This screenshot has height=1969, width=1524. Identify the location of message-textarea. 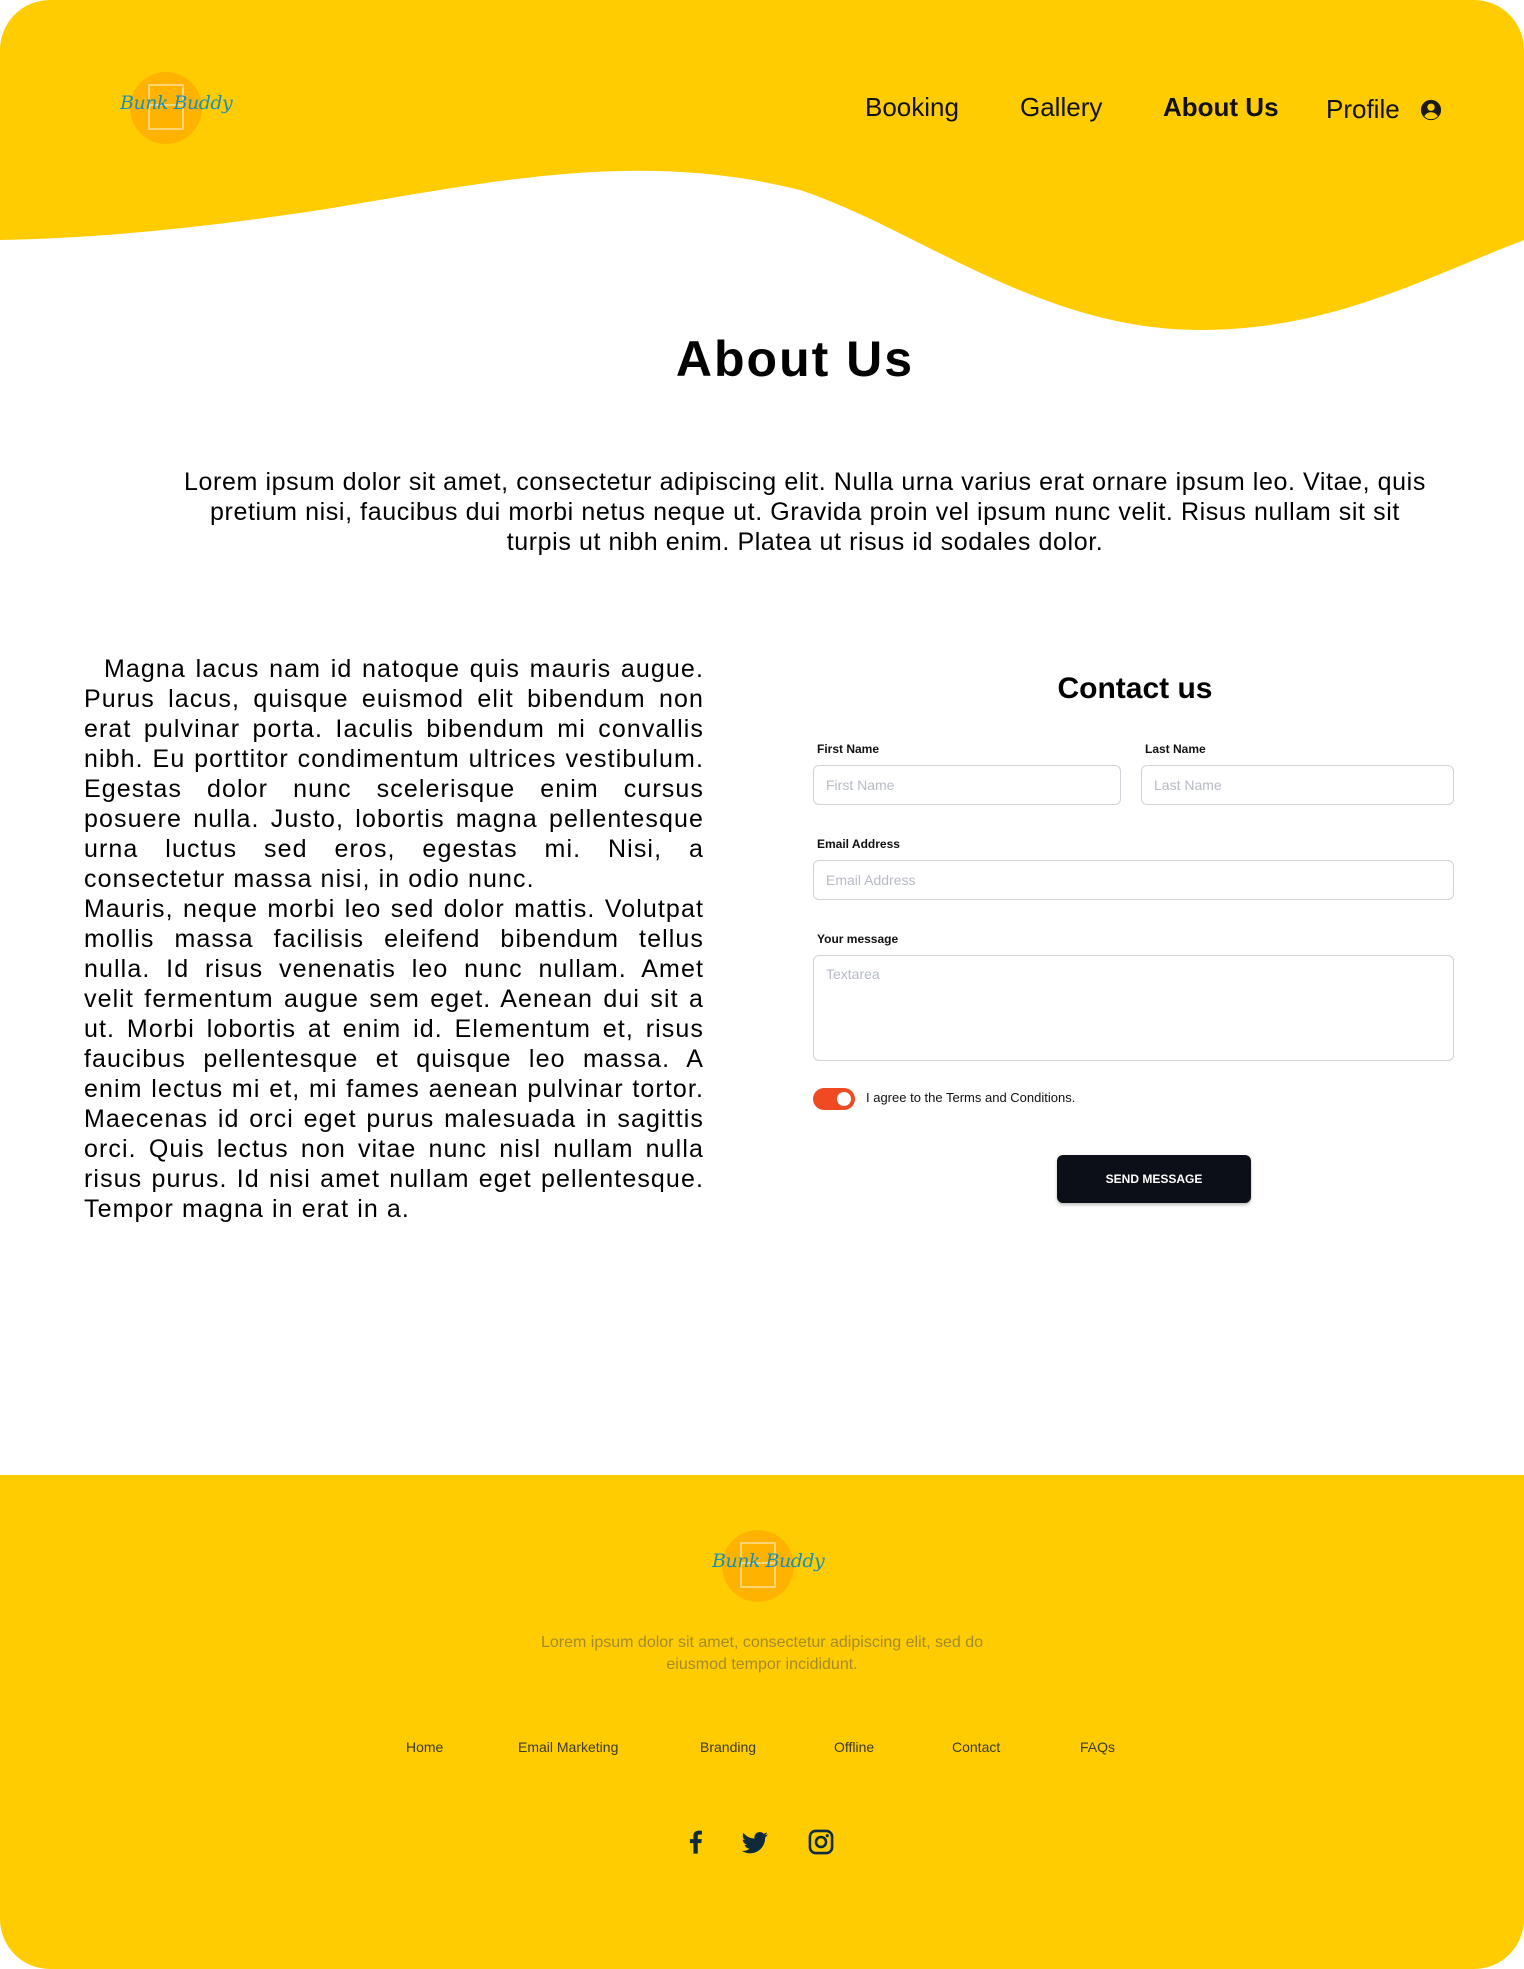
(1133, 1008).